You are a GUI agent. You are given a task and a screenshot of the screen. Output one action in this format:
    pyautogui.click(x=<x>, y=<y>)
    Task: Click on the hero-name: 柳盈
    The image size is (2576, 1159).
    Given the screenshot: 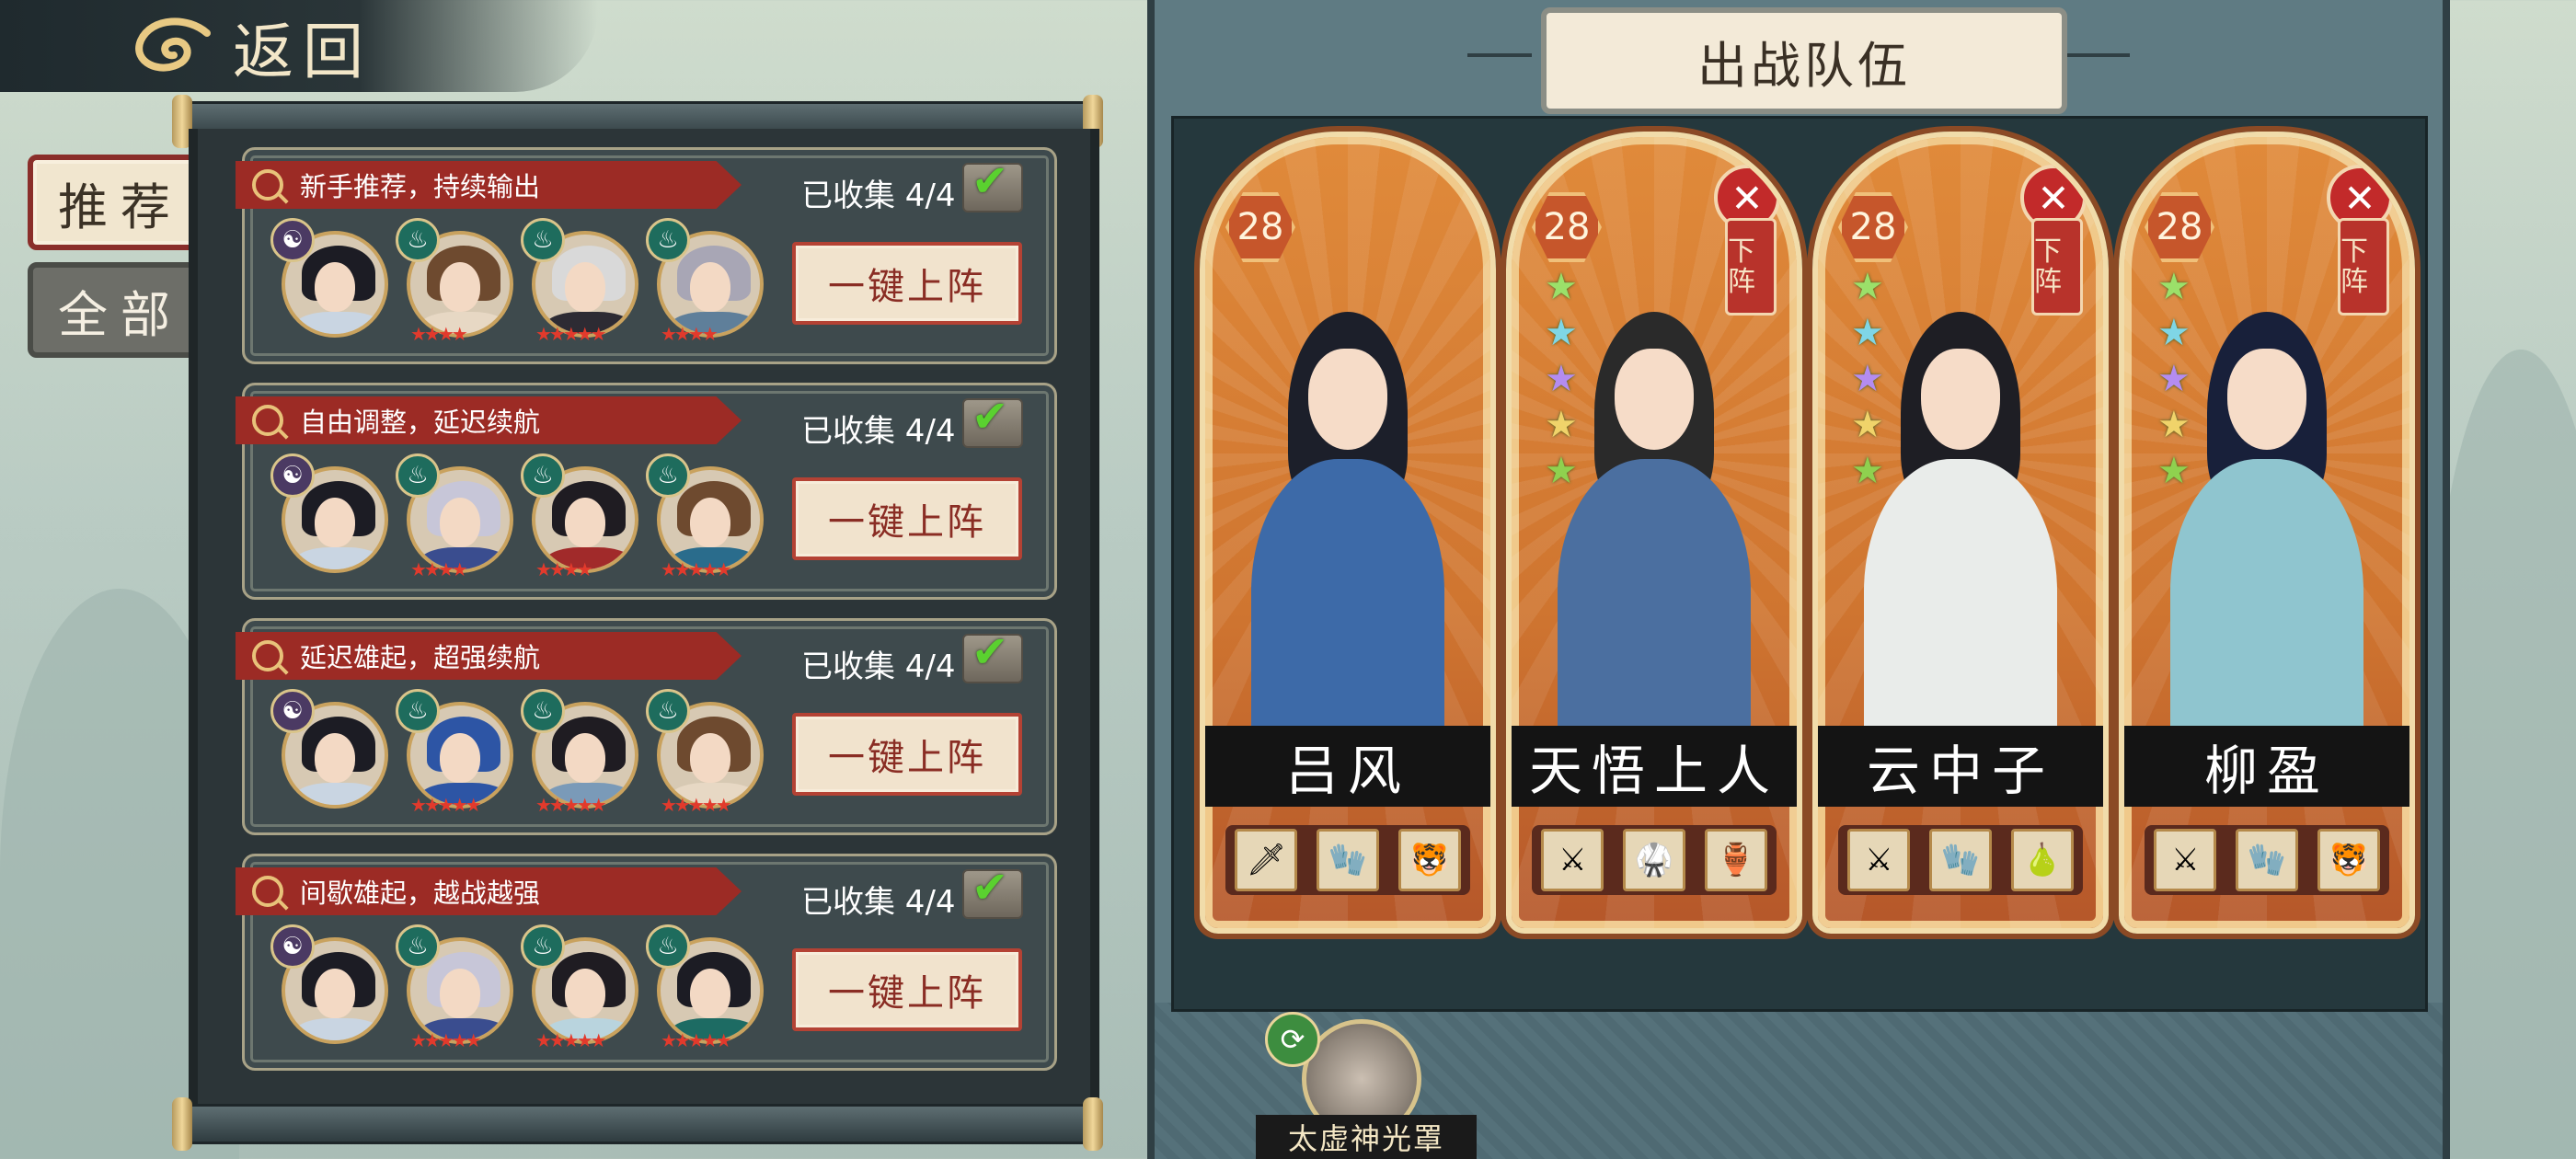 What is the action you would take?
    pyautogui.click(x=2266, y=766)
    